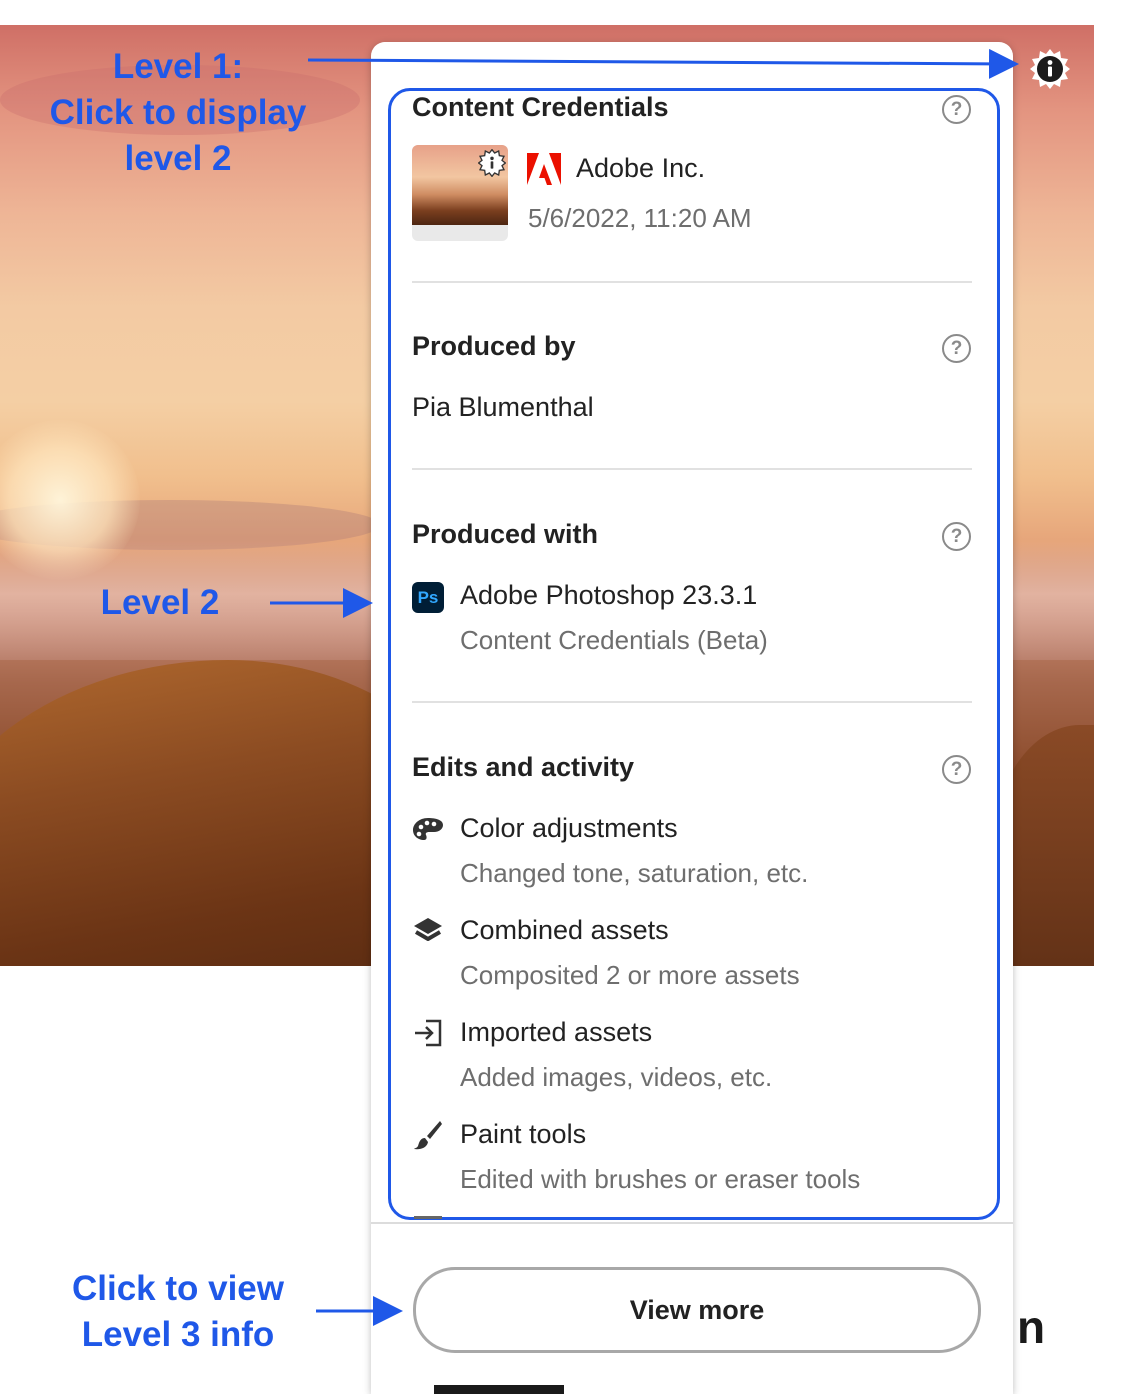 The image size is (1138, 1394). I want to click on page-text-fragment, so click(499, 1389).